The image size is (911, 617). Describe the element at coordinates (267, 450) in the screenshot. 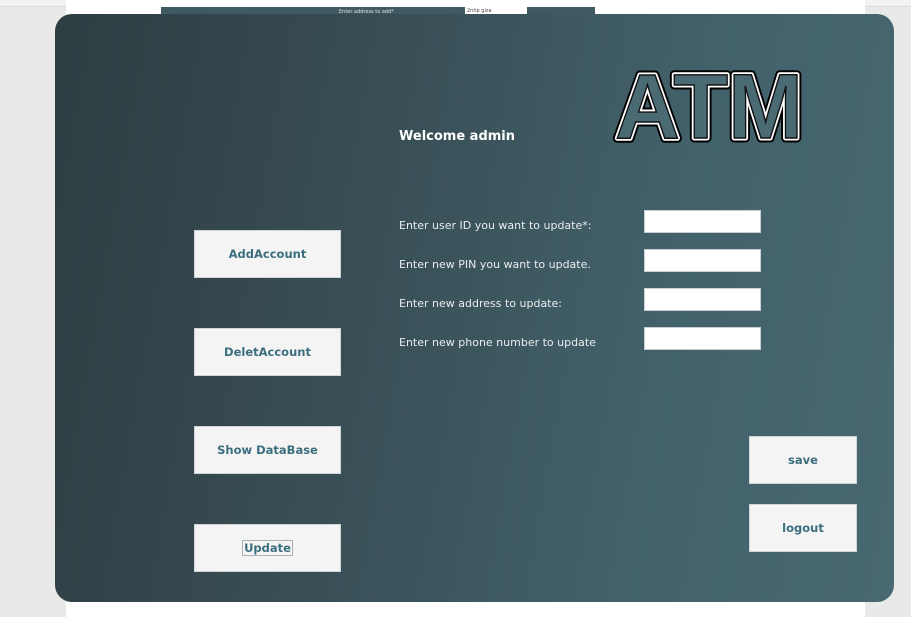

I see `show-database-button: Show DataBase` at that location.